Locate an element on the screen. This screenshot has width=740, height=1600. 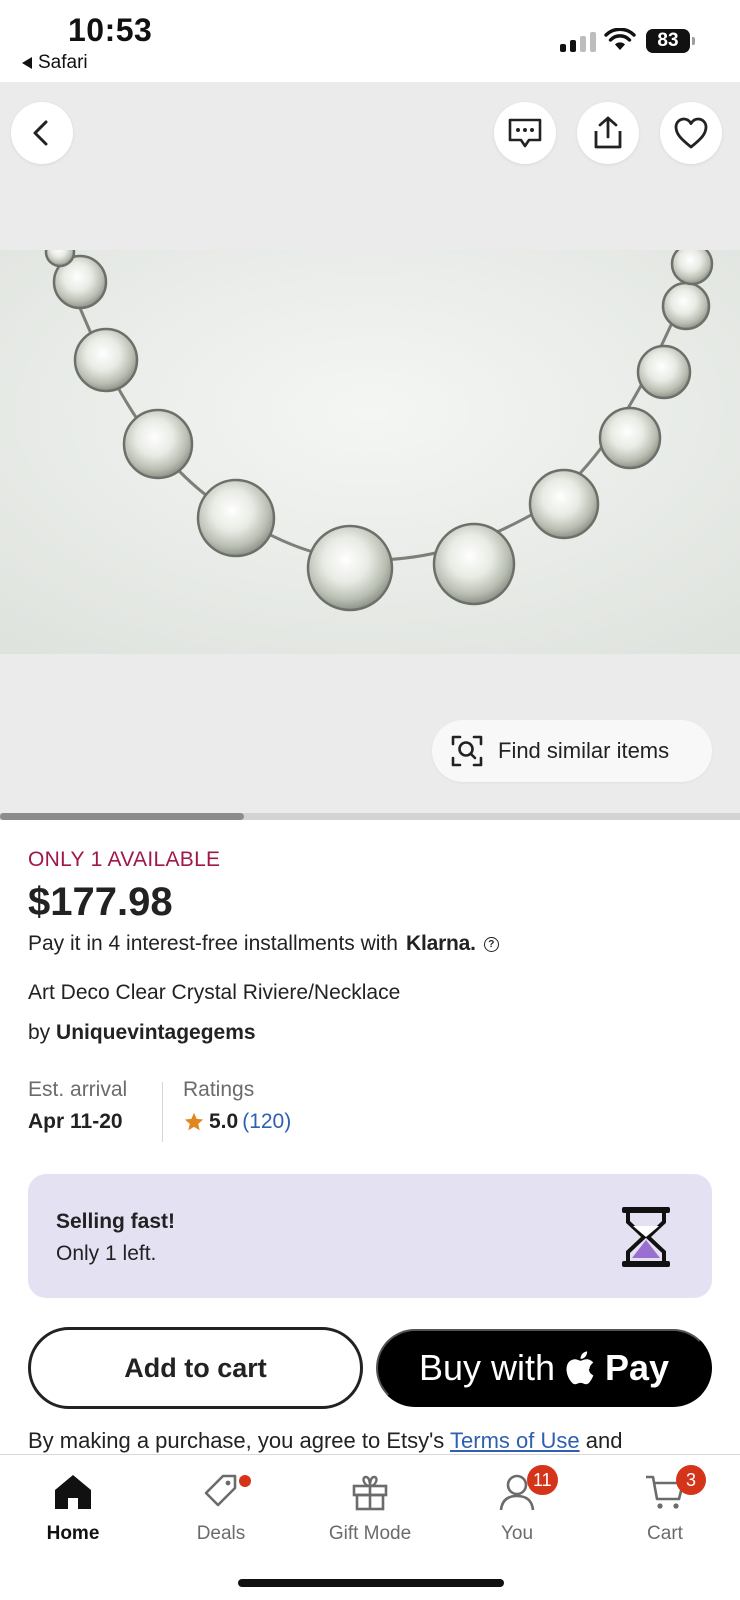
gallery-scrollbar is located at coordinates (370, 816).